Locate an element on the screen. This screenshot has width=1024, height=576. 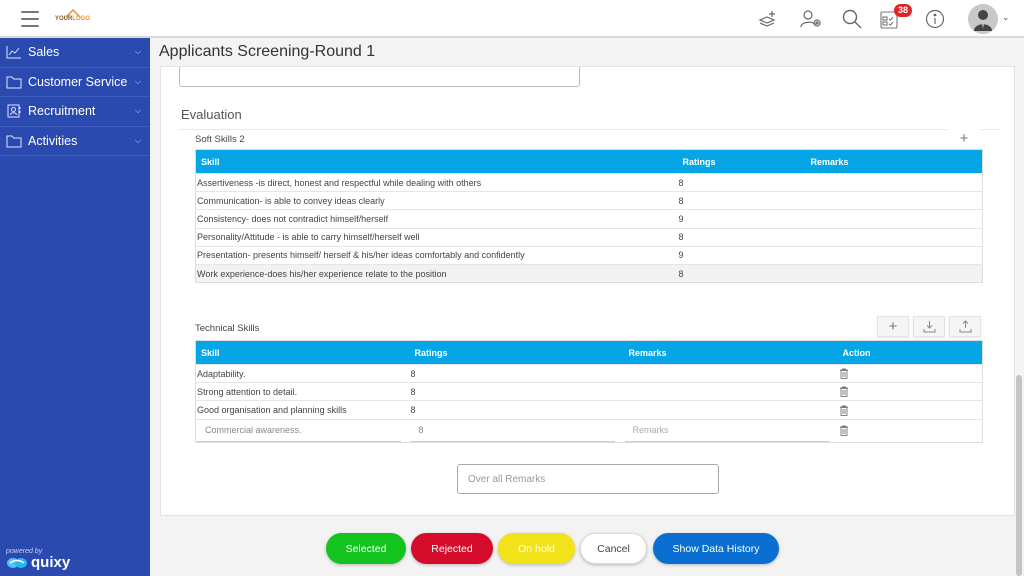
folder-icon is located at coordinates (14, 141).